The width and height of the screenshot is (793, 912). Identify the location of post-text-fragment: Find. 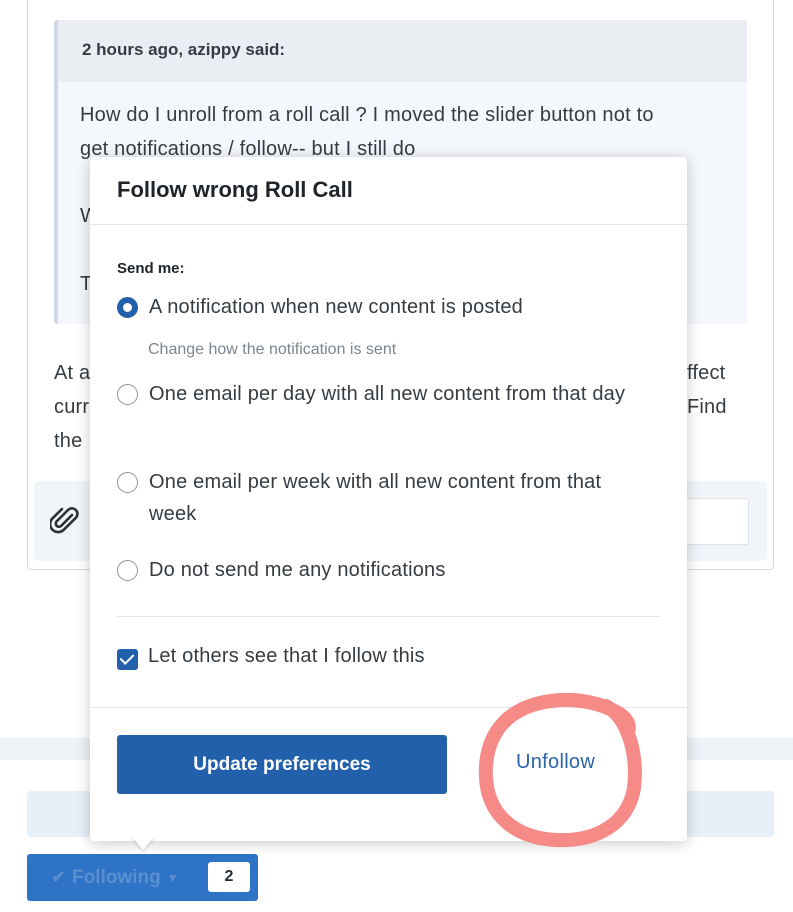
(707, 407).